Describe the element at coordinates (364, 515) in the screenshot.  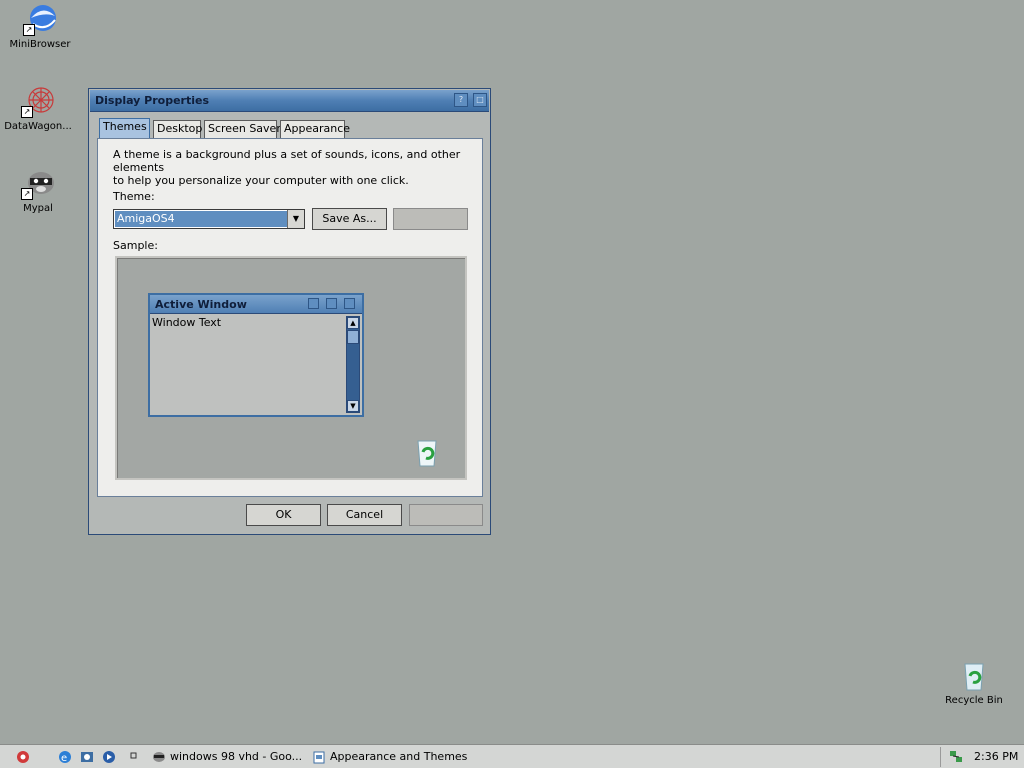
I see `cancel-button: Cancel` at that location.